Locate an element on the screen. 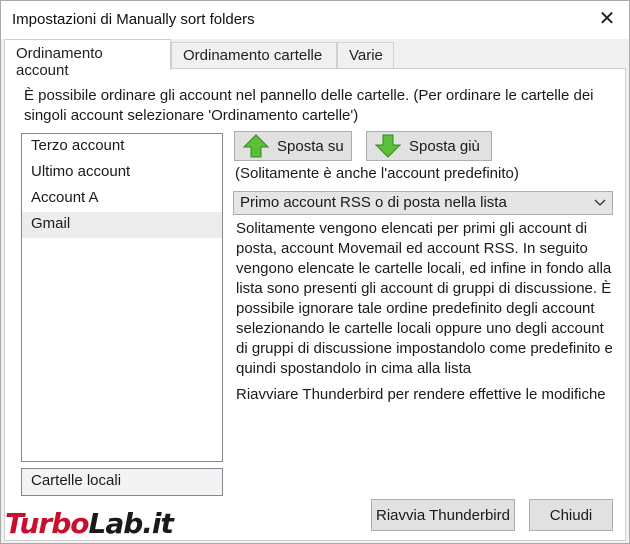 The height and width of the screenshot is (544, 630). restart-thunderbird-button: Riavvia Thunderbird is located at coordinates (443, 515).